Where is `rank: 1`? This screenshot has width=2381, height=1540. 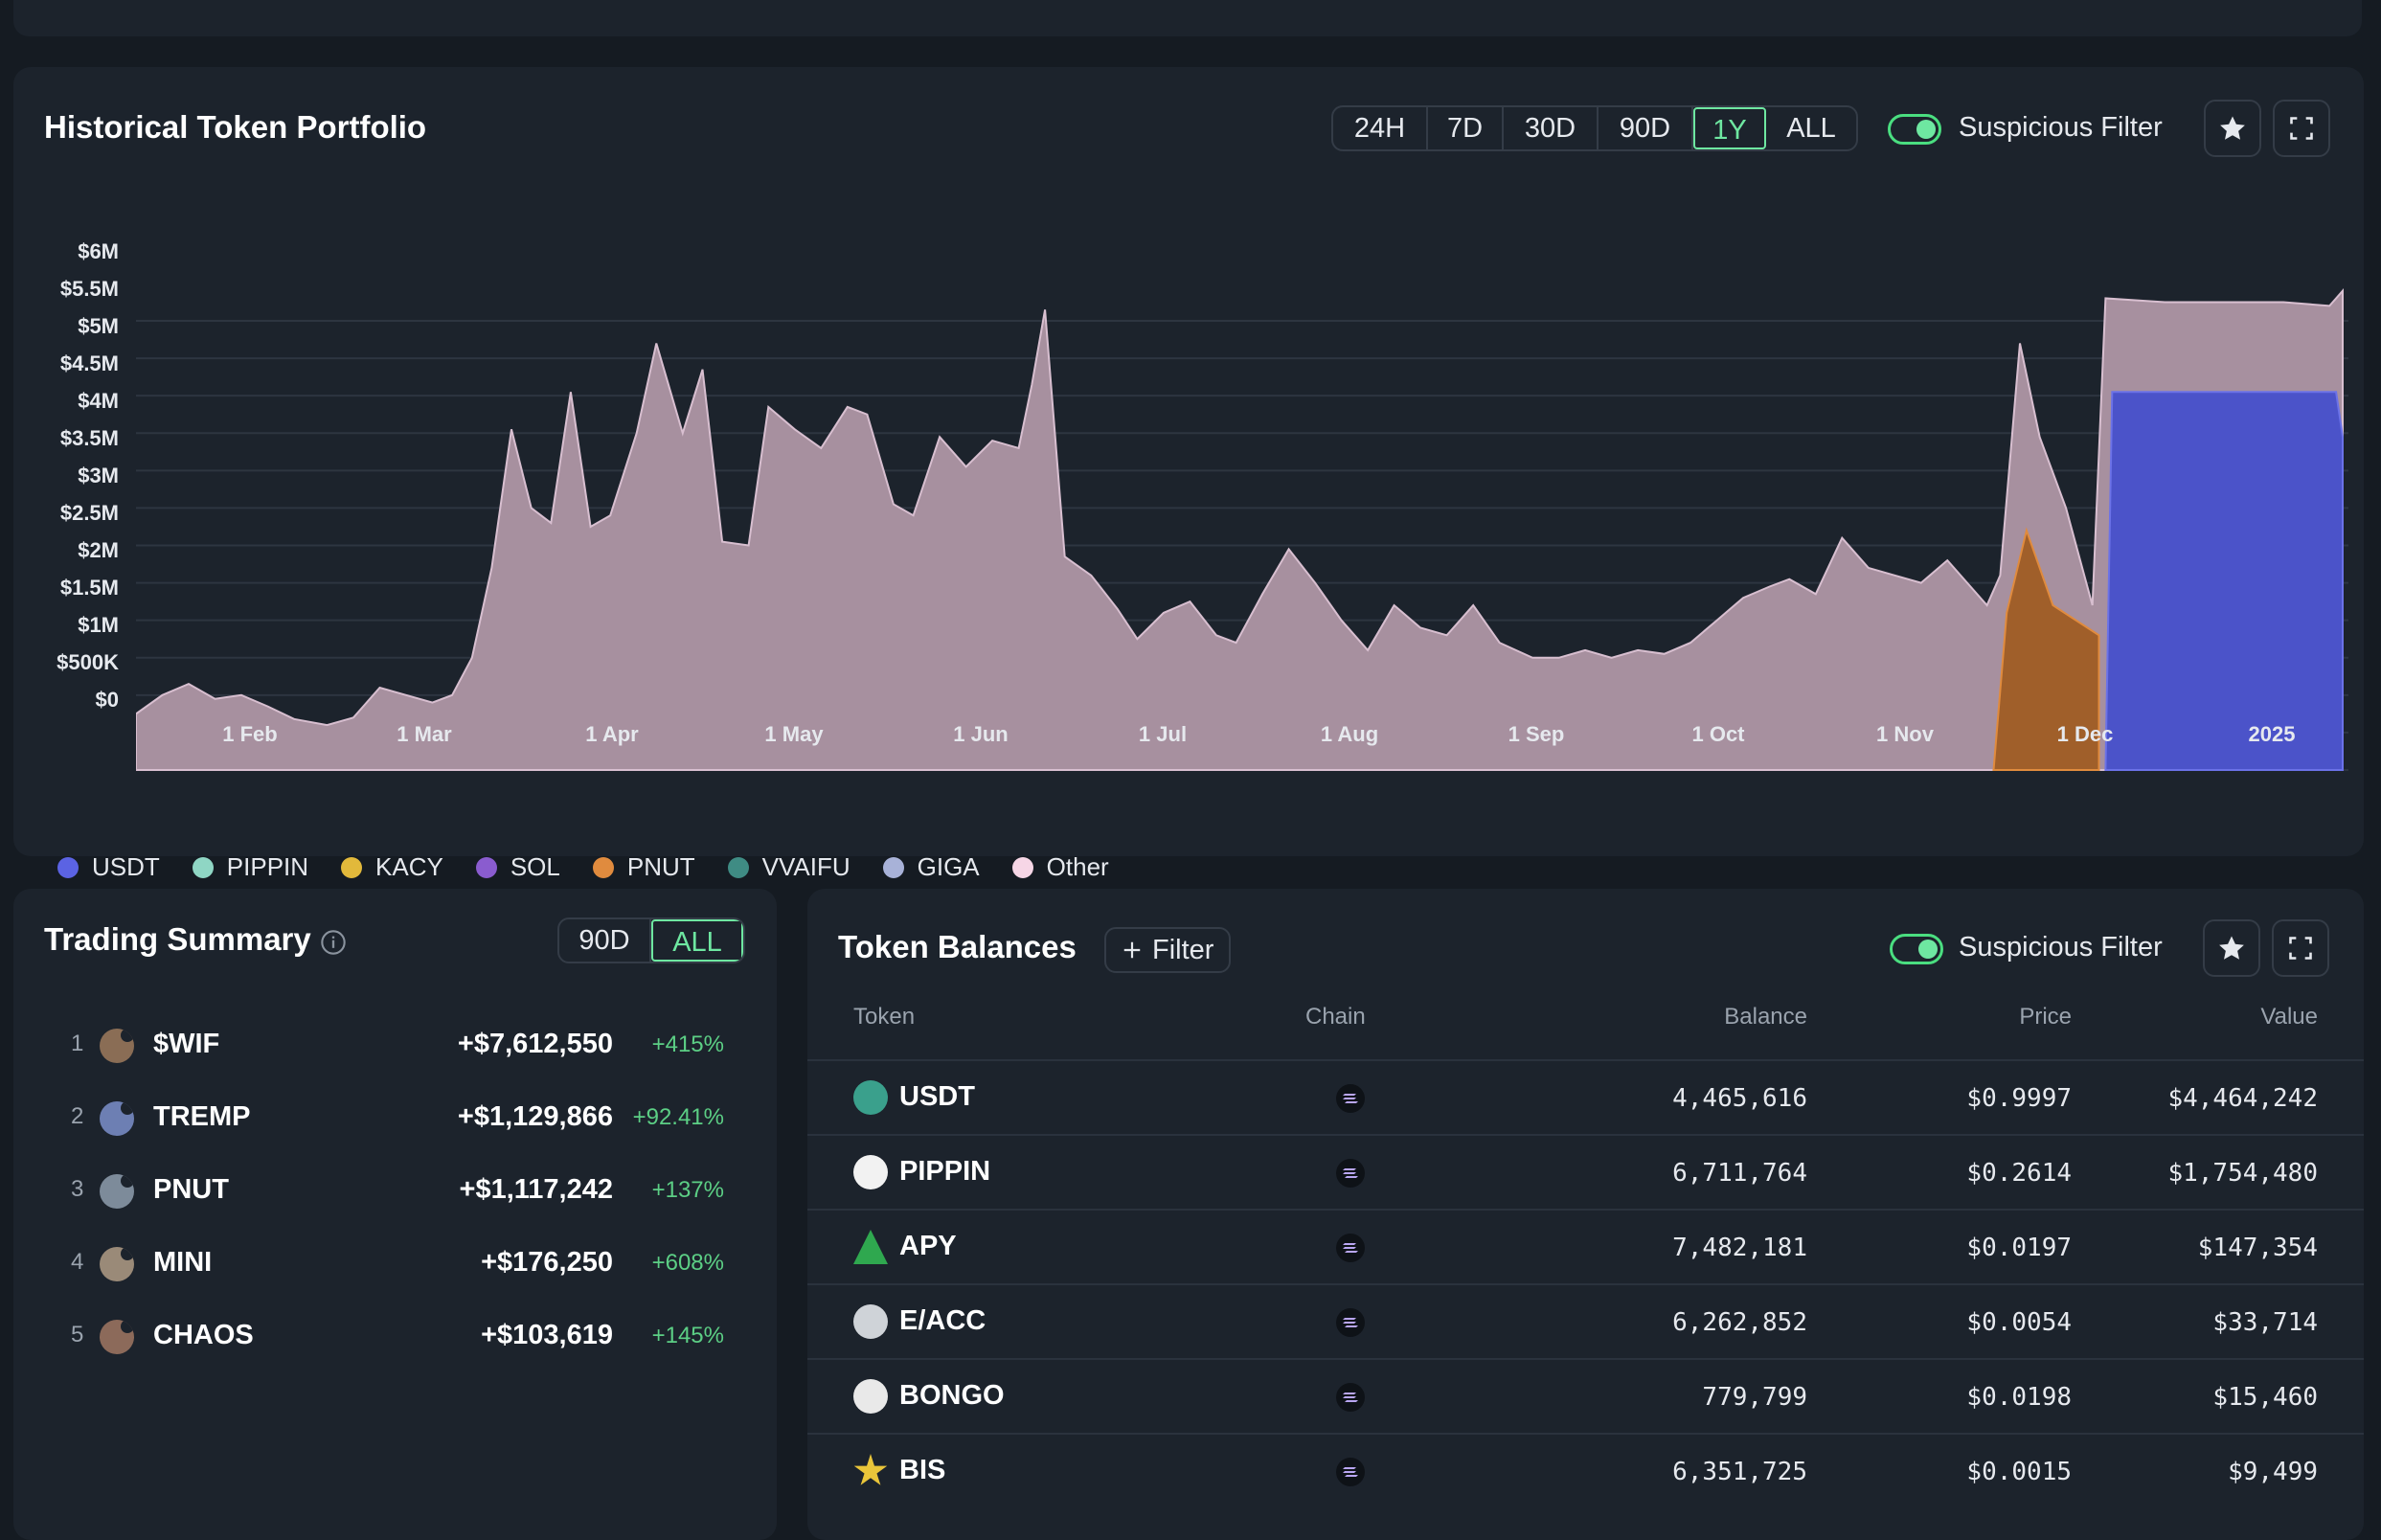 rank: 1 is located at coordinates (77, 1043).